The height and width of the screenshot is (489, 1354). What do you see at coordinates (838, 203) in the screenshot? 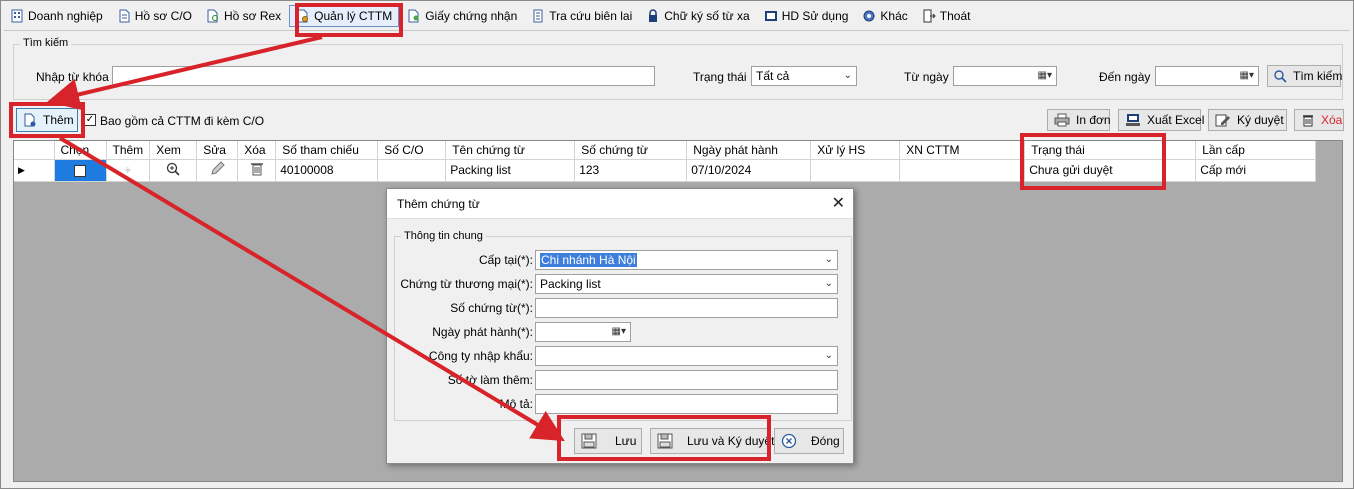
I see `close-icon: ✕` at bounding box center [838, 203].